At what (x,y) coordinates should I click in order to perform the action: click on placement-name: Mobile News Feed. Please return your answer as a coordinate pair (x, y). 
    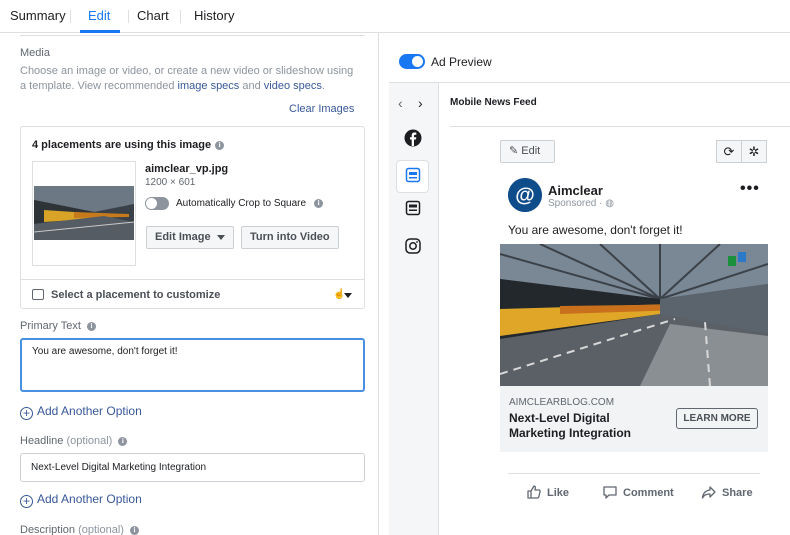
    Looking at the image, I should click on (493, 102).